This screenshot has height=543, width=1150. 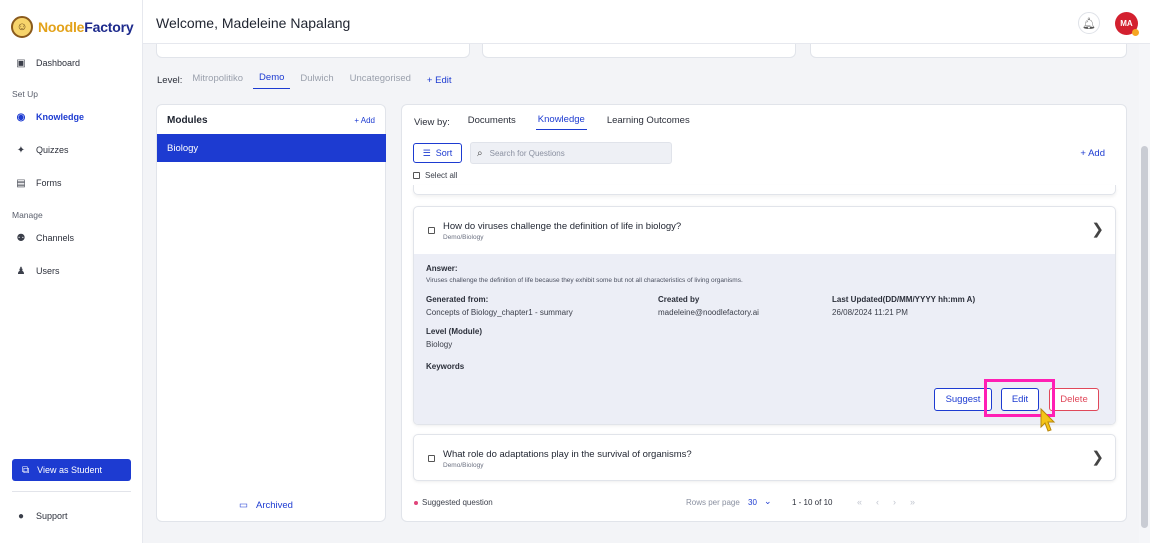 What do you see at coordinates (71, 470) in the screenshot?
I see `view-as-student-button: ⧉ View as Student` at bounding box center [71, 470].